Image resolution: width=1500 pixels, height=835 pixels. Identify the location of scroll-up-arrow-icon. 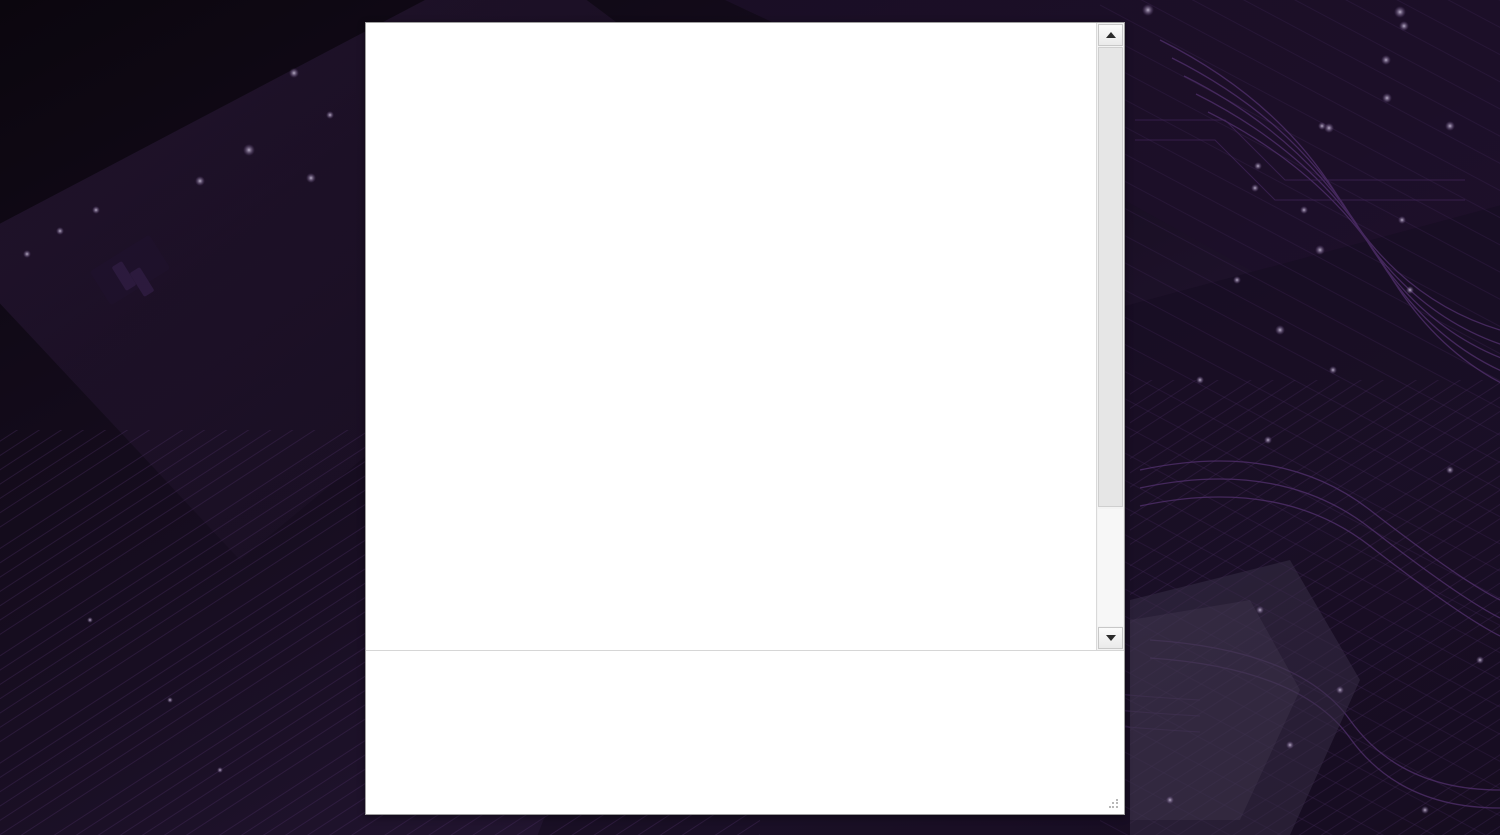
(1110, 35).